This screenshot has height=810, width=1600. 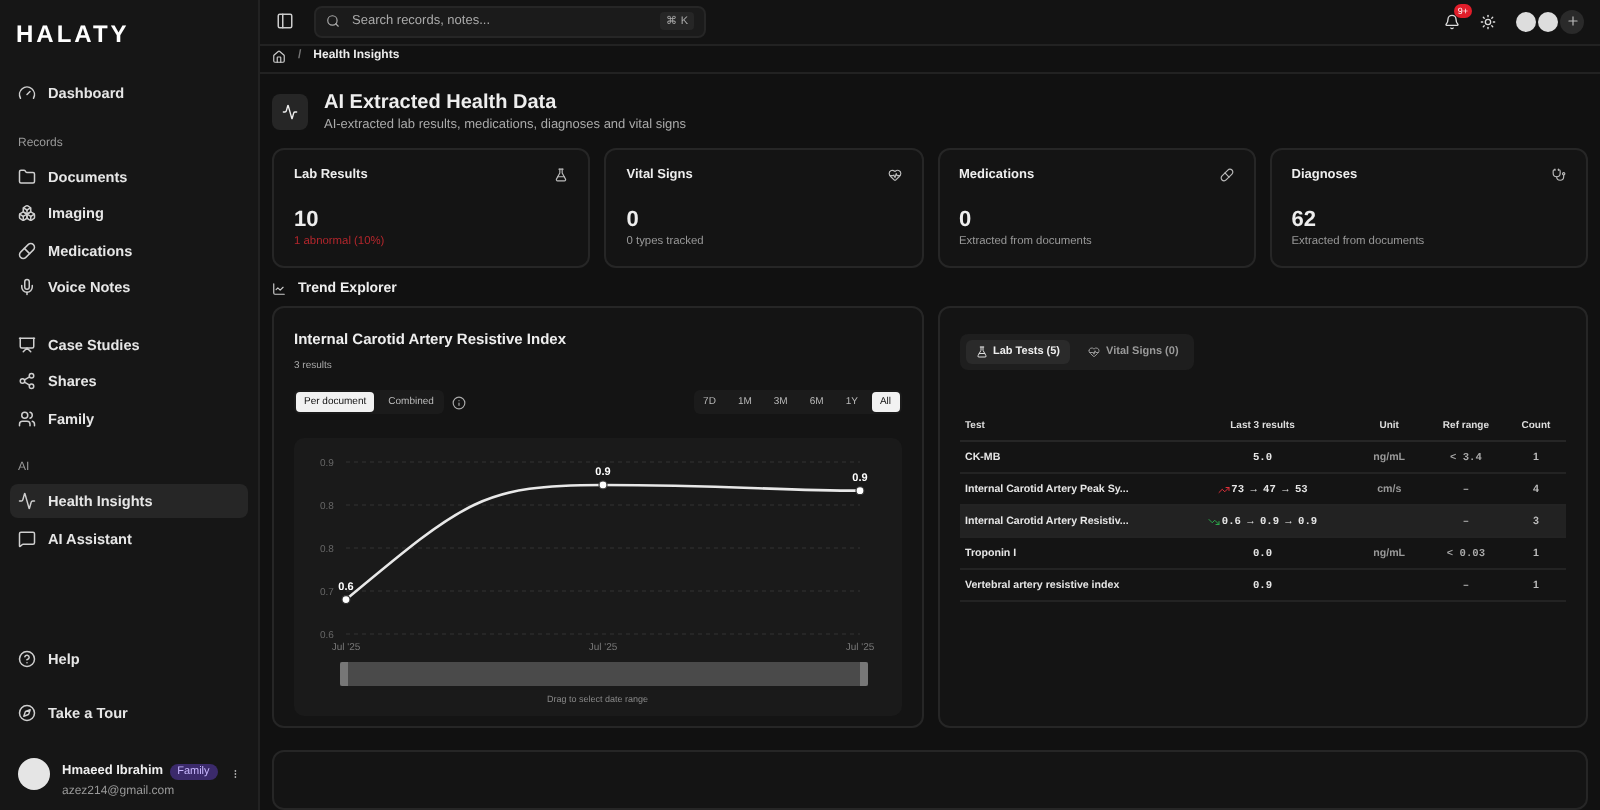 I want to click on help-icon, so click(x=27, y=659).